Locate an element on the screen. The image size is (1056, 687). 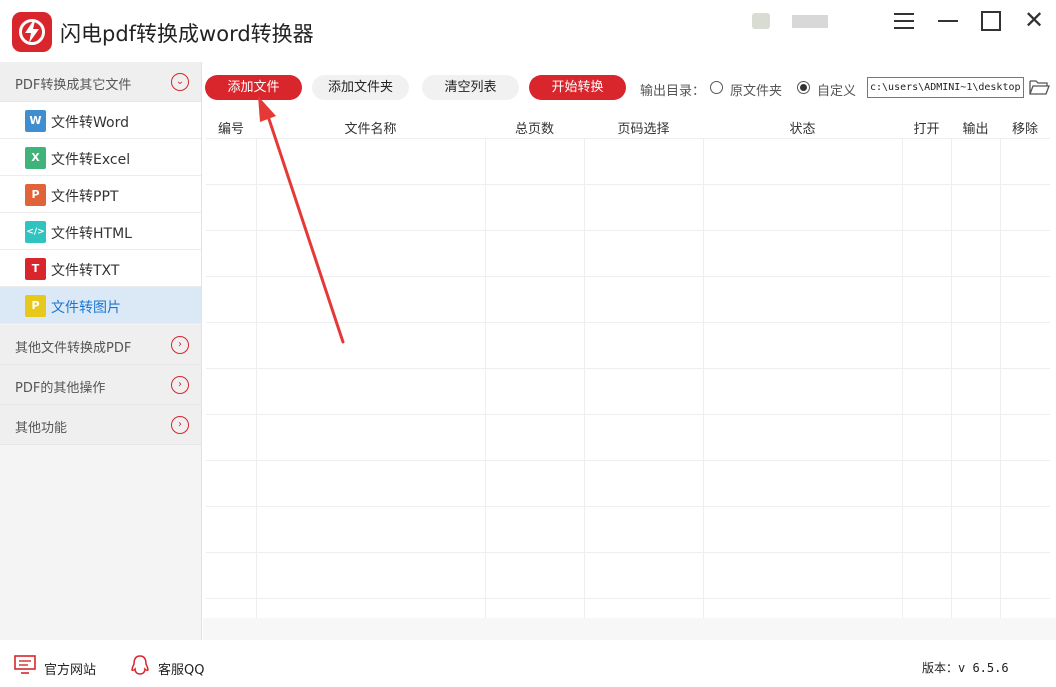
column-header-output: 输出 is located at coordinates (975, 129).